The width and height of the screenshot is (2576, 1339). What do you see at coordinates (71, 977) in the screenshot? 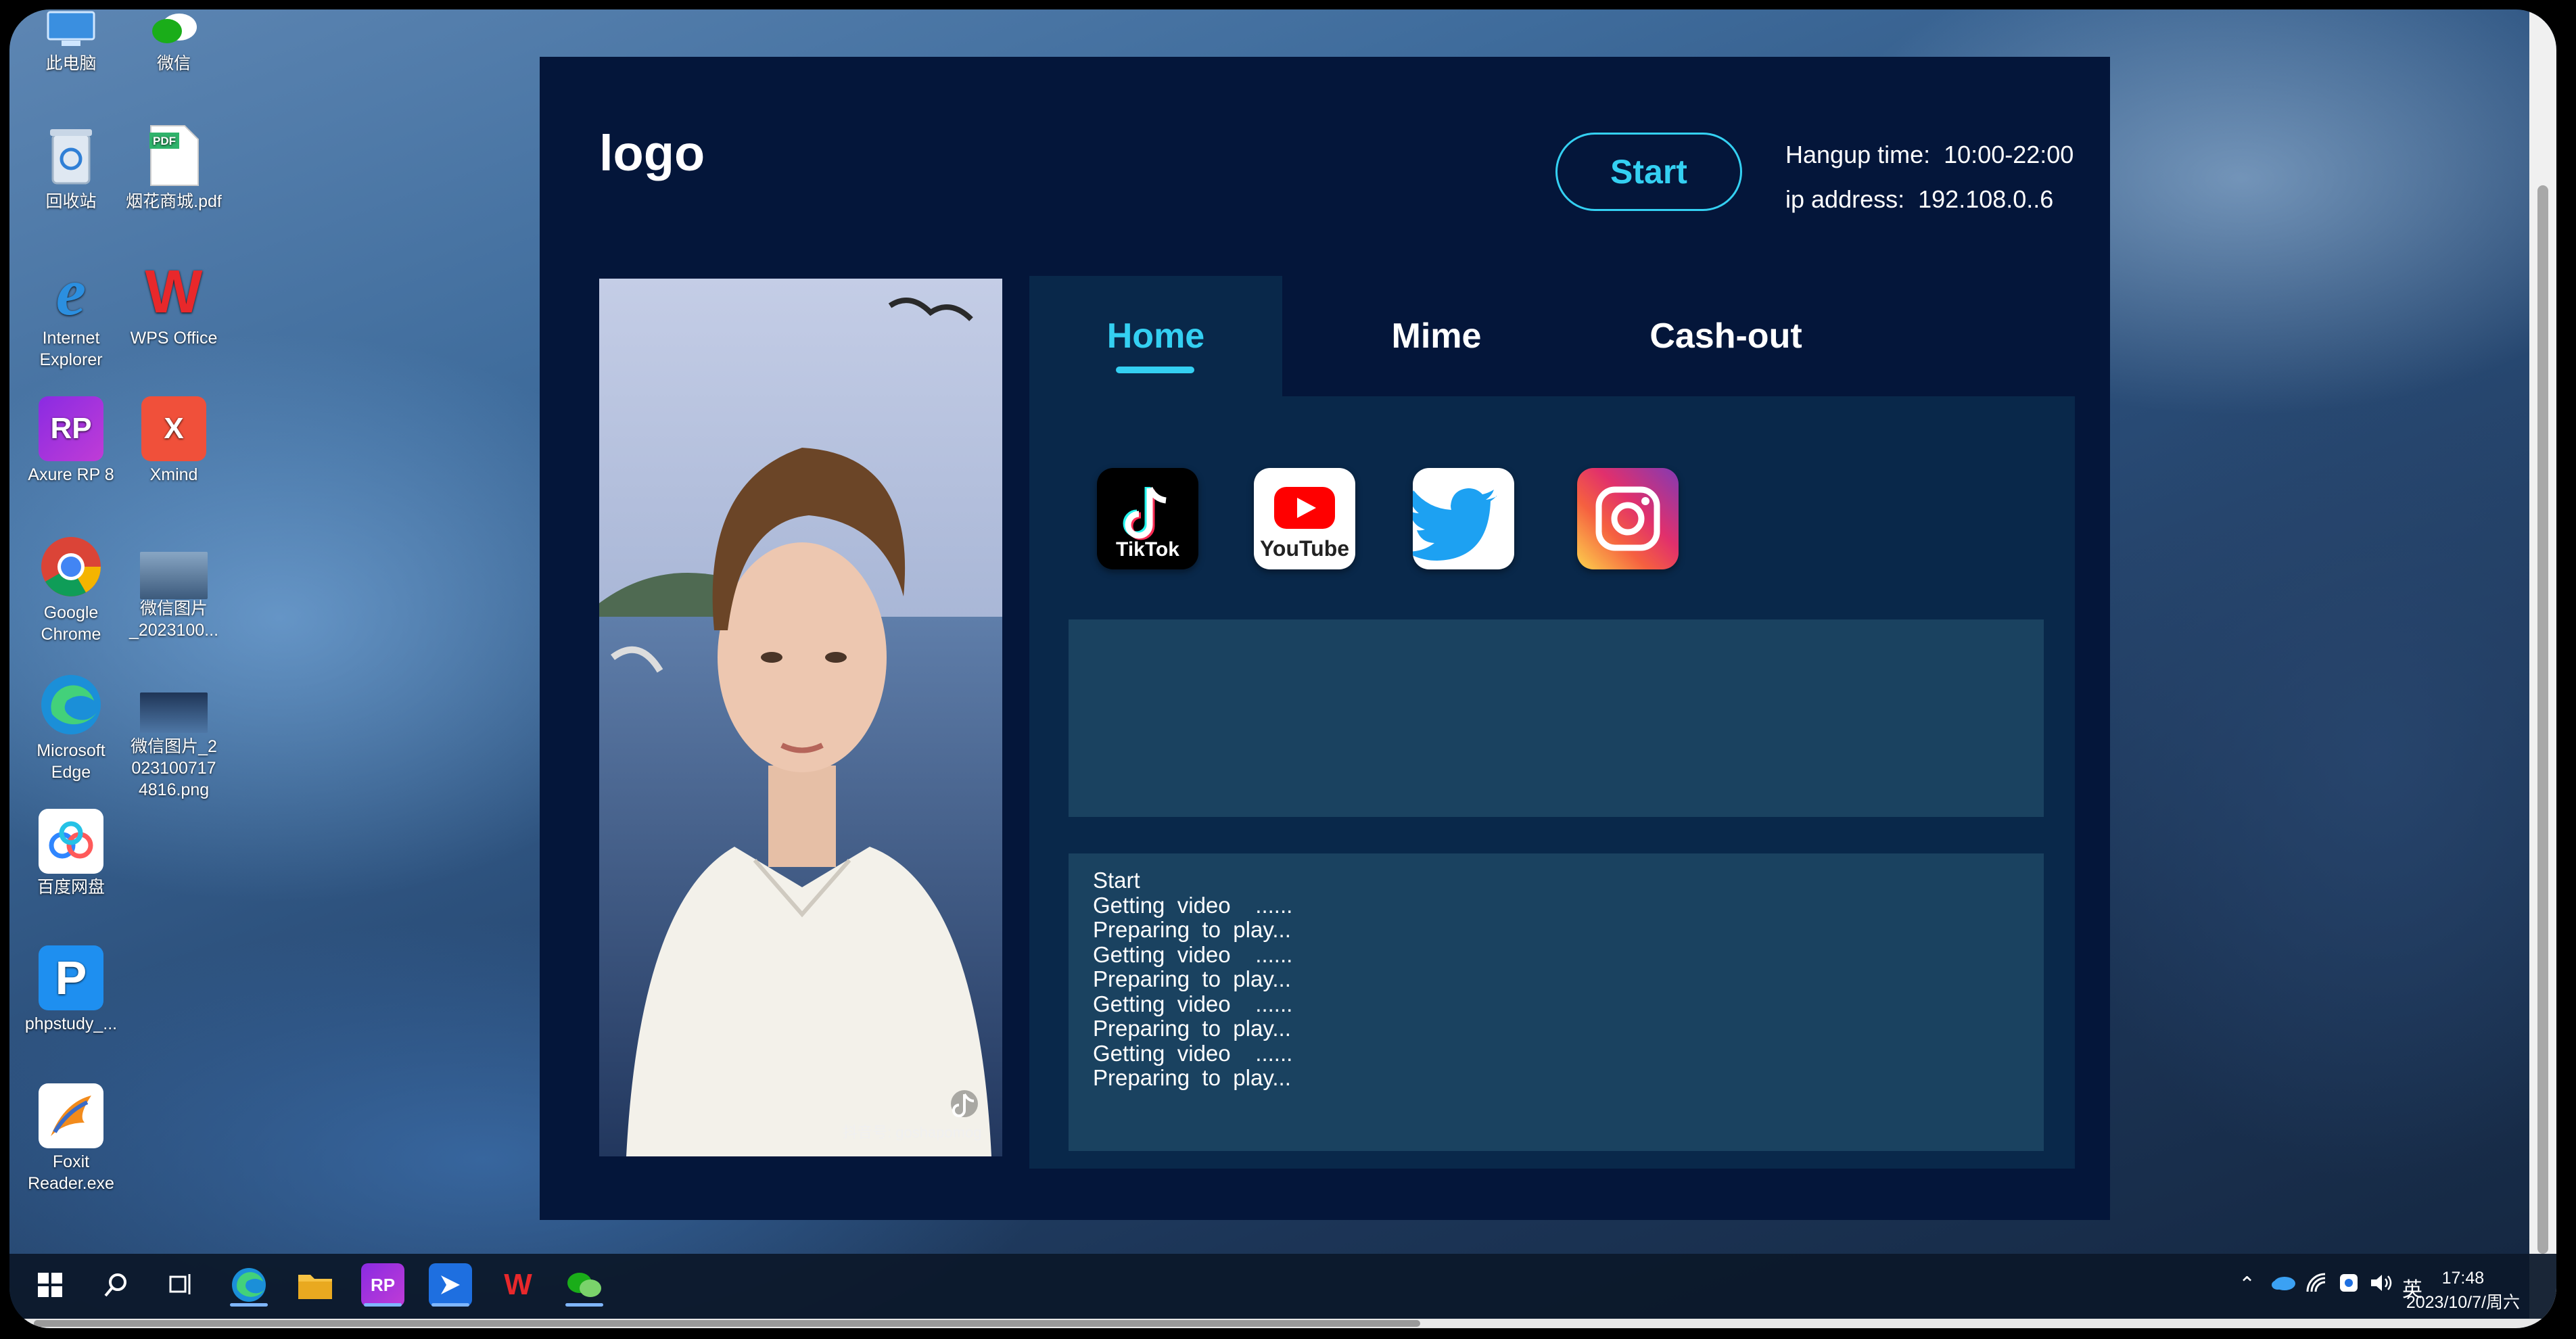
I see `phpstudy-icon: P` at bounding box center [71, 977].